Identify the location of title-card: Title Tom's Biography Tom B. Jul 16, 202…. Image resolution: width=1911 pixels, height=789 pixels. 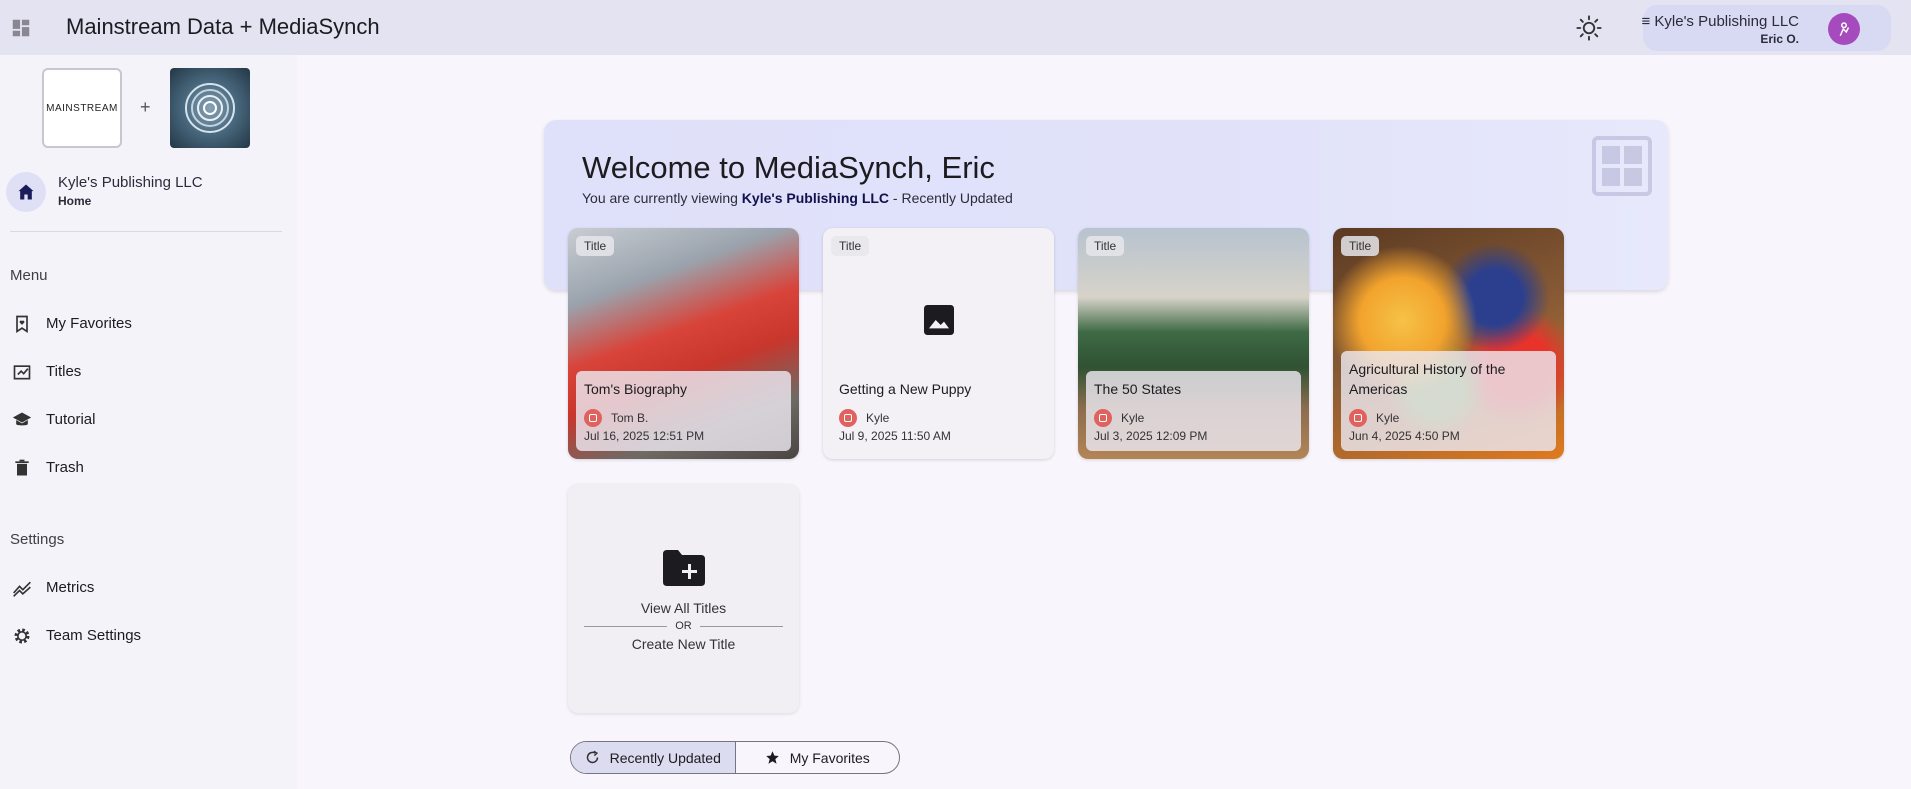
(683, 343).